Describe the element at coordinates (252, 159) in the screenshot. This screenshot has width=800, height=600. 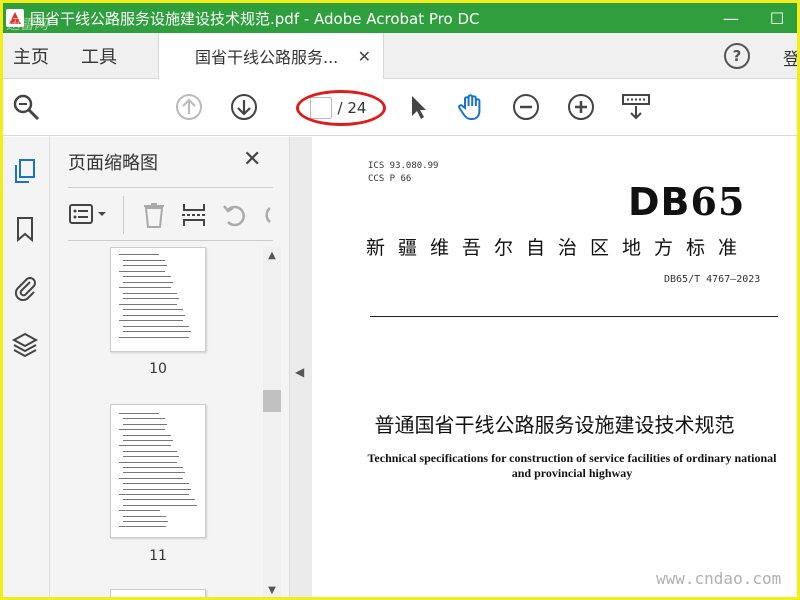
I see `panel-close-icon: ✕` at that location.